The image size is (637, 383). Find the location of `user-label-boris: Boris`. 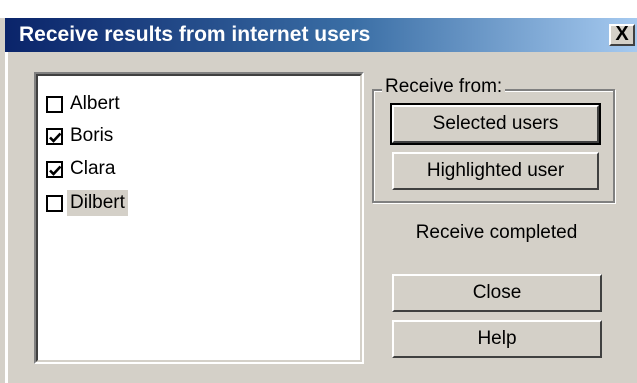

user-label-boris: Boris is located at coordinates (92, 135).